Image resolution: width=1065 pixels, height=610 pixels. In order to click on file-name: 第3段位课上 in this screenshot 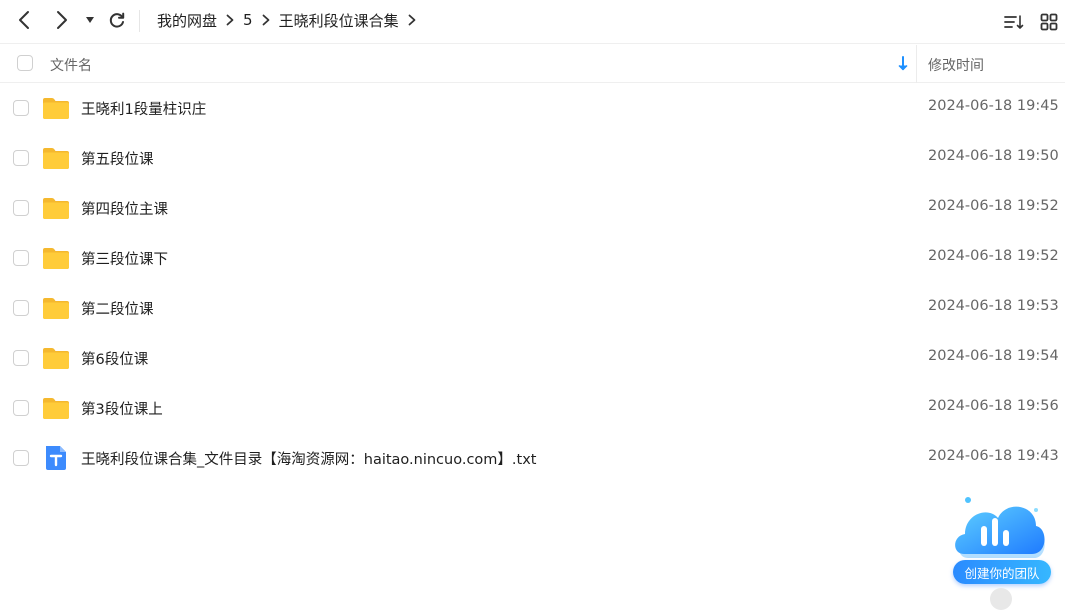, I will do `click(122, 408)`.